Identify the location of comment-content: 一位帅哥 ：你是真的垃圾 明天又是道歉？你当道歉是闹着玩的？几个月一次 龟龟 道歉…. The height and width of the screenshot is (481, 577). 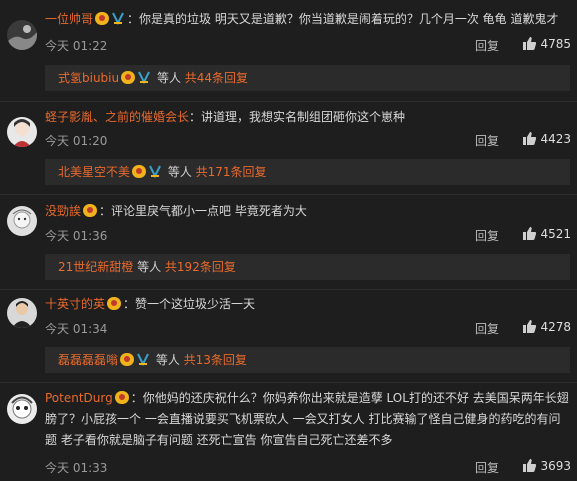
(308, 19).